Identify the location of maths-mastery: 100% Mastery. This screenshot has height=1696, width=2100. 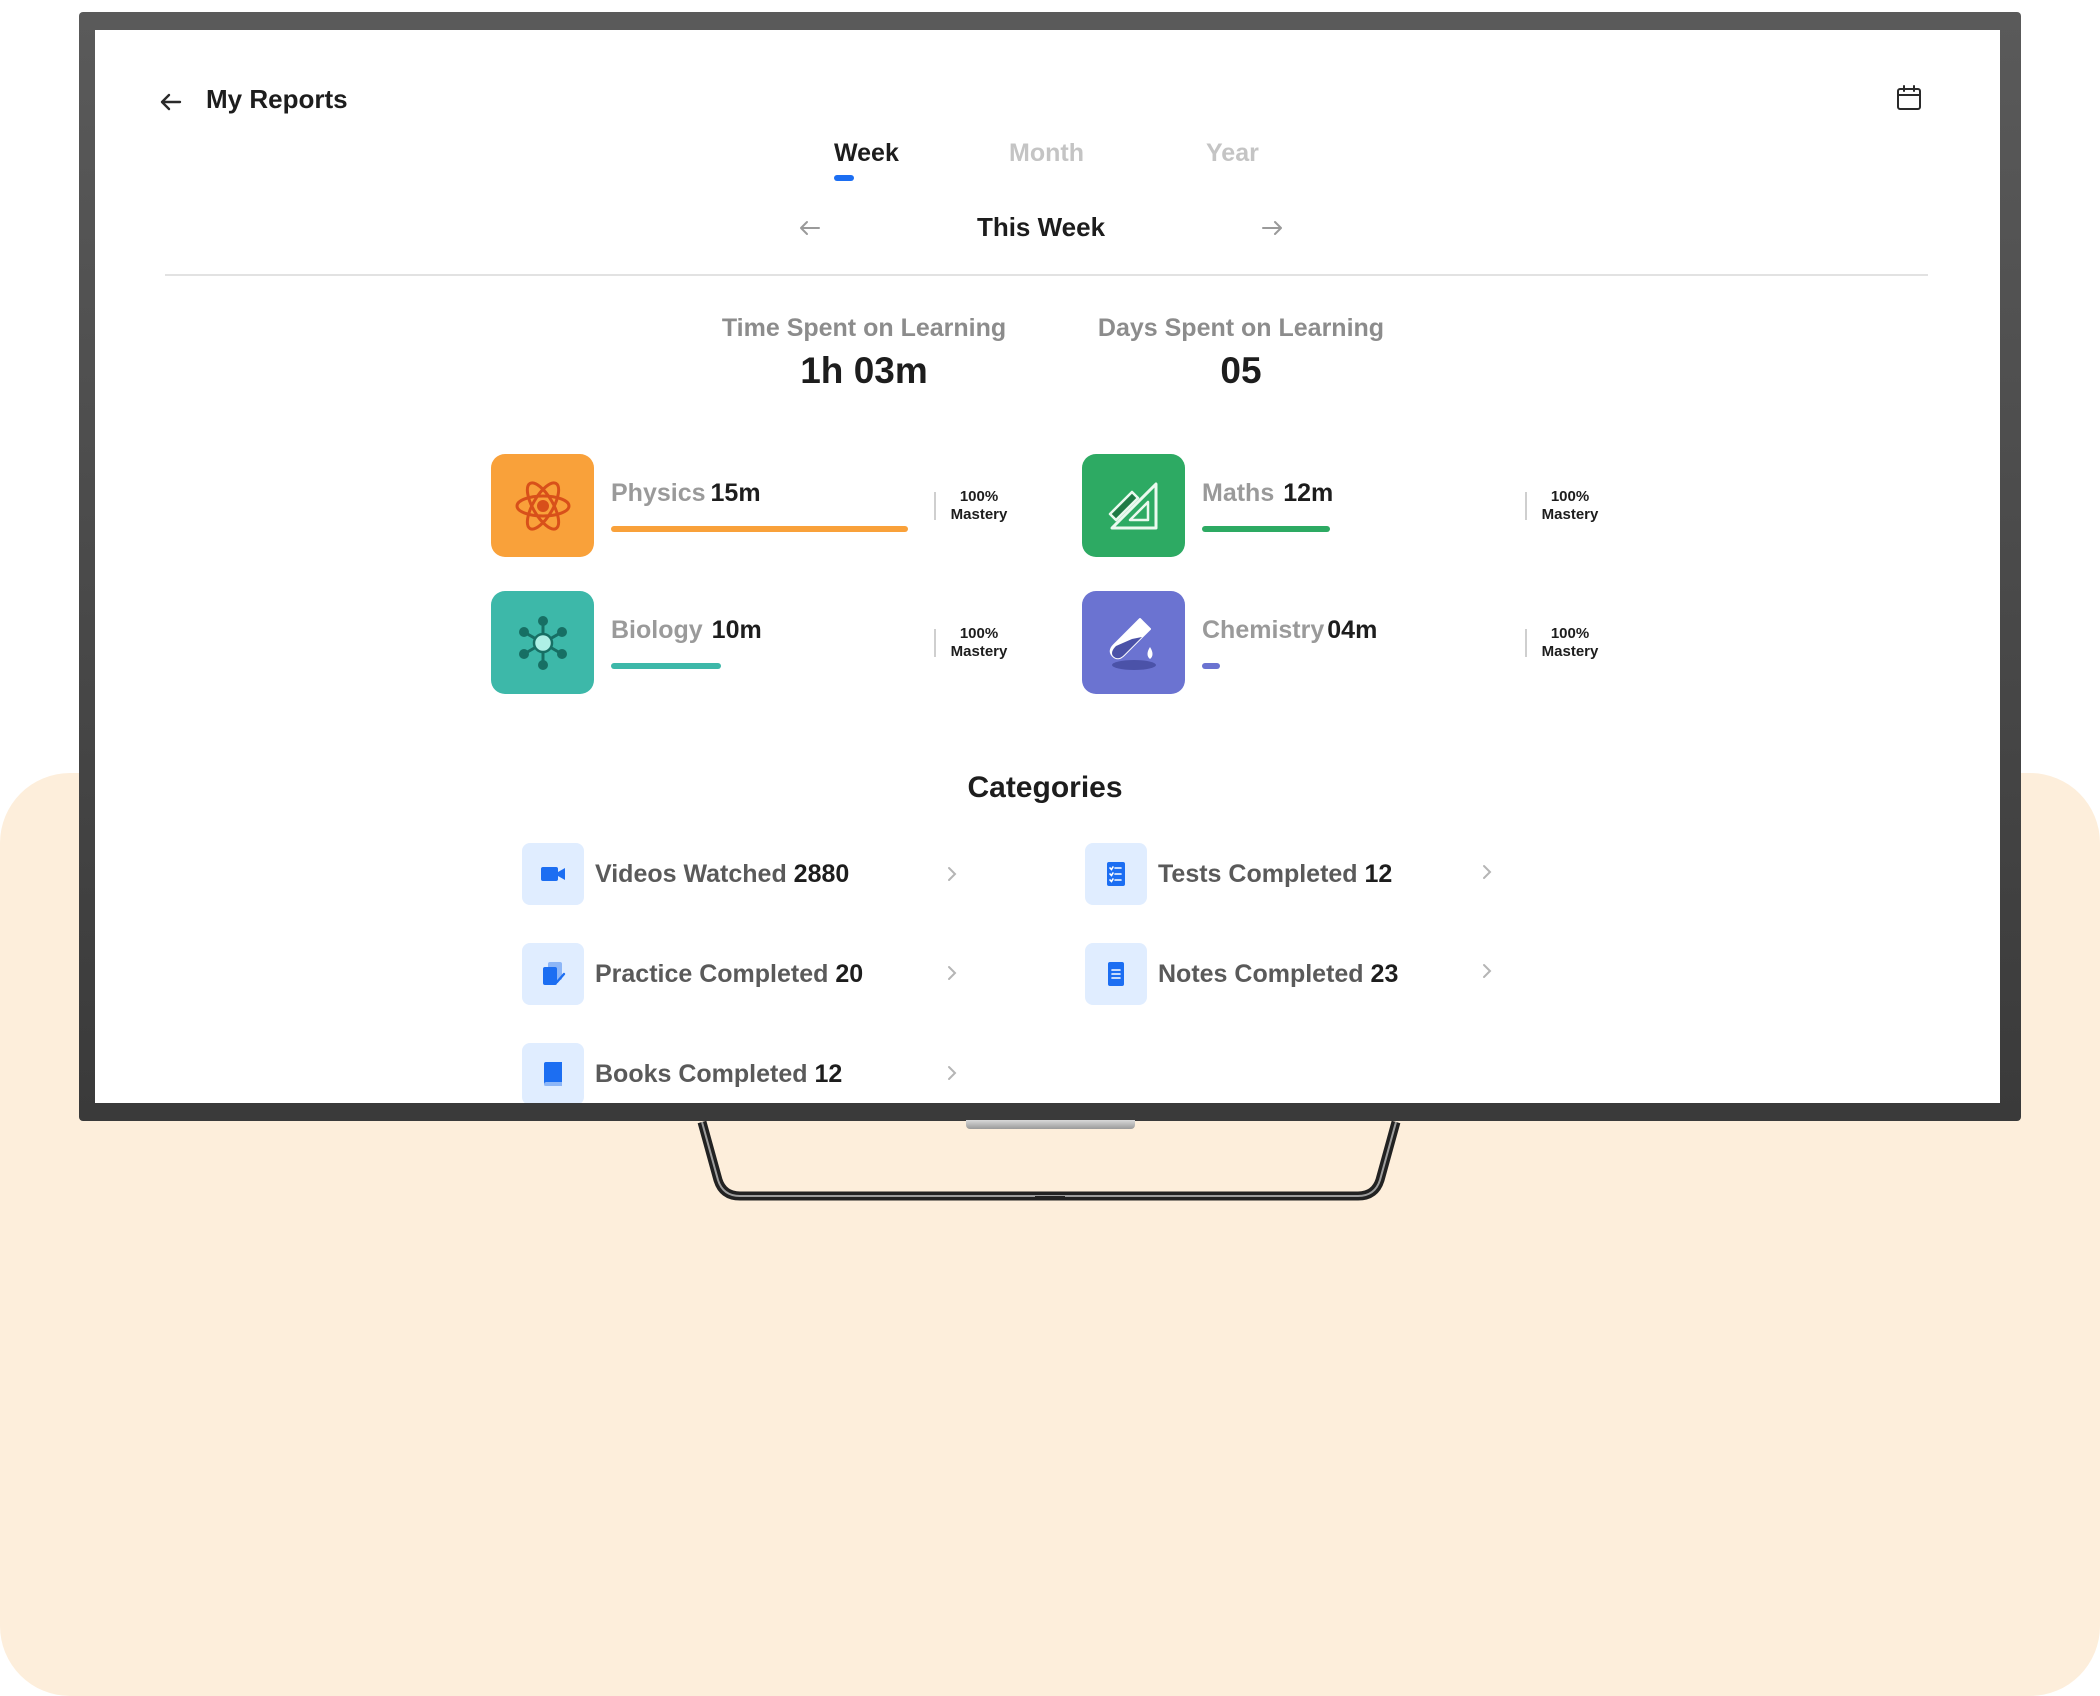
(1570, 506).